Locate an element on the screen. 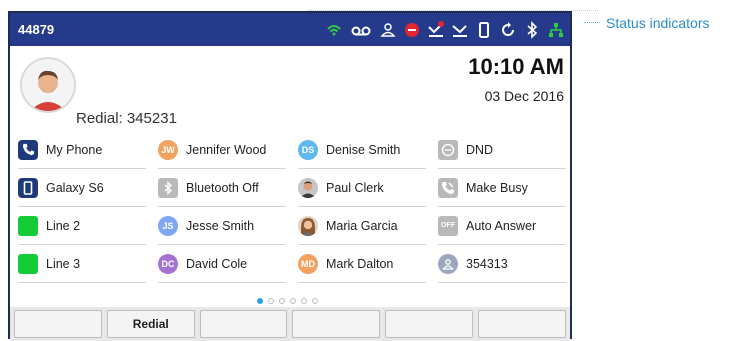  softkey-redial: Redial is located at coordinates (150, 324).